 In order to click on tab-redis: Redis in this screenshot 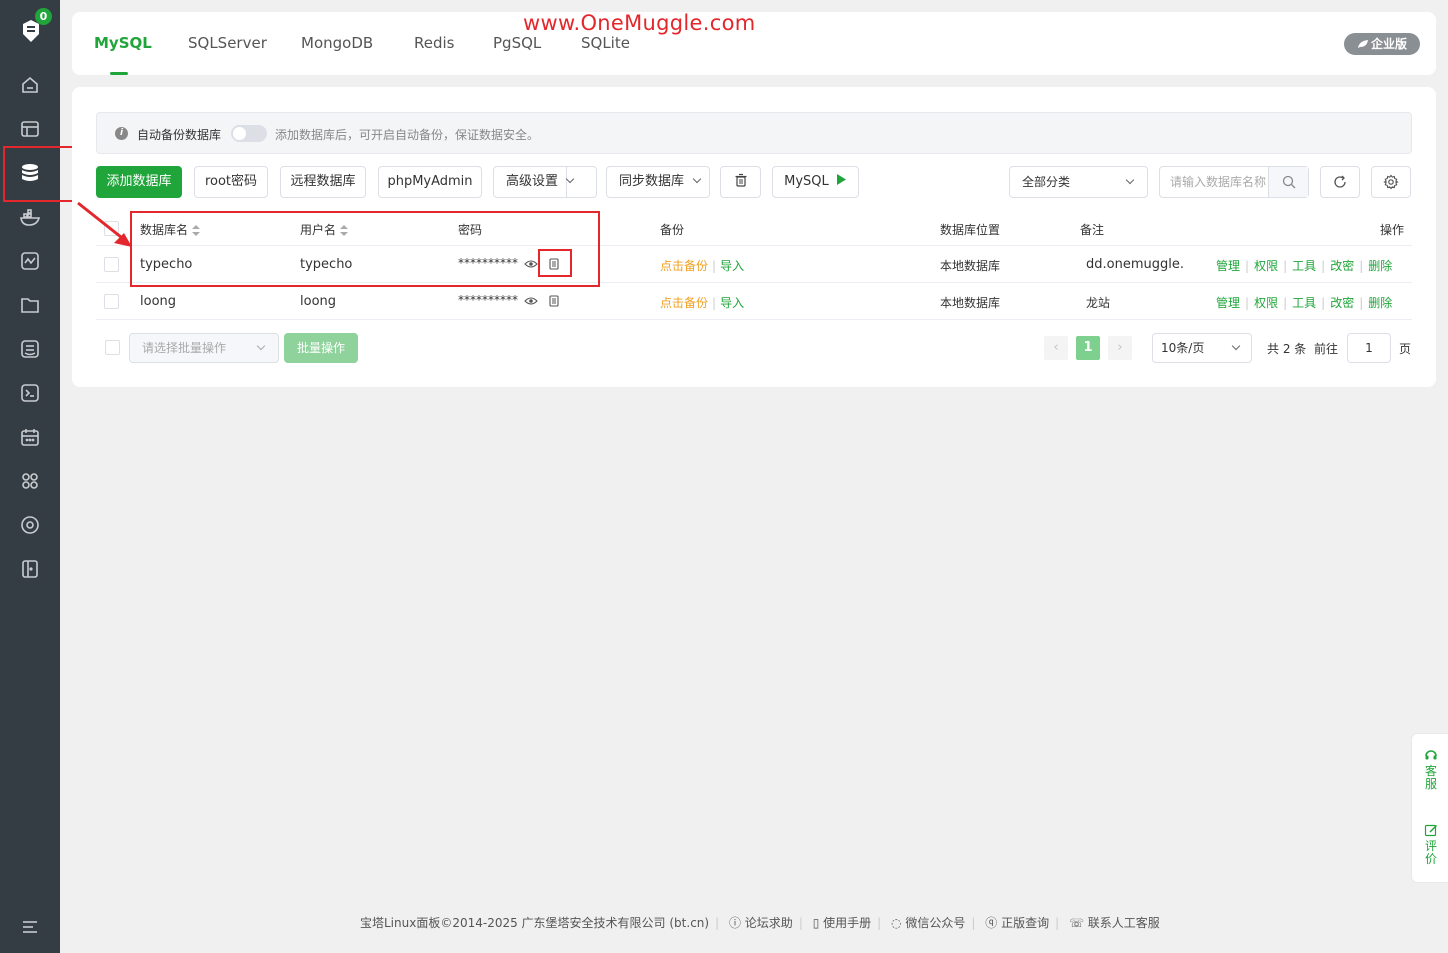, I will do `click(434, 43)`.